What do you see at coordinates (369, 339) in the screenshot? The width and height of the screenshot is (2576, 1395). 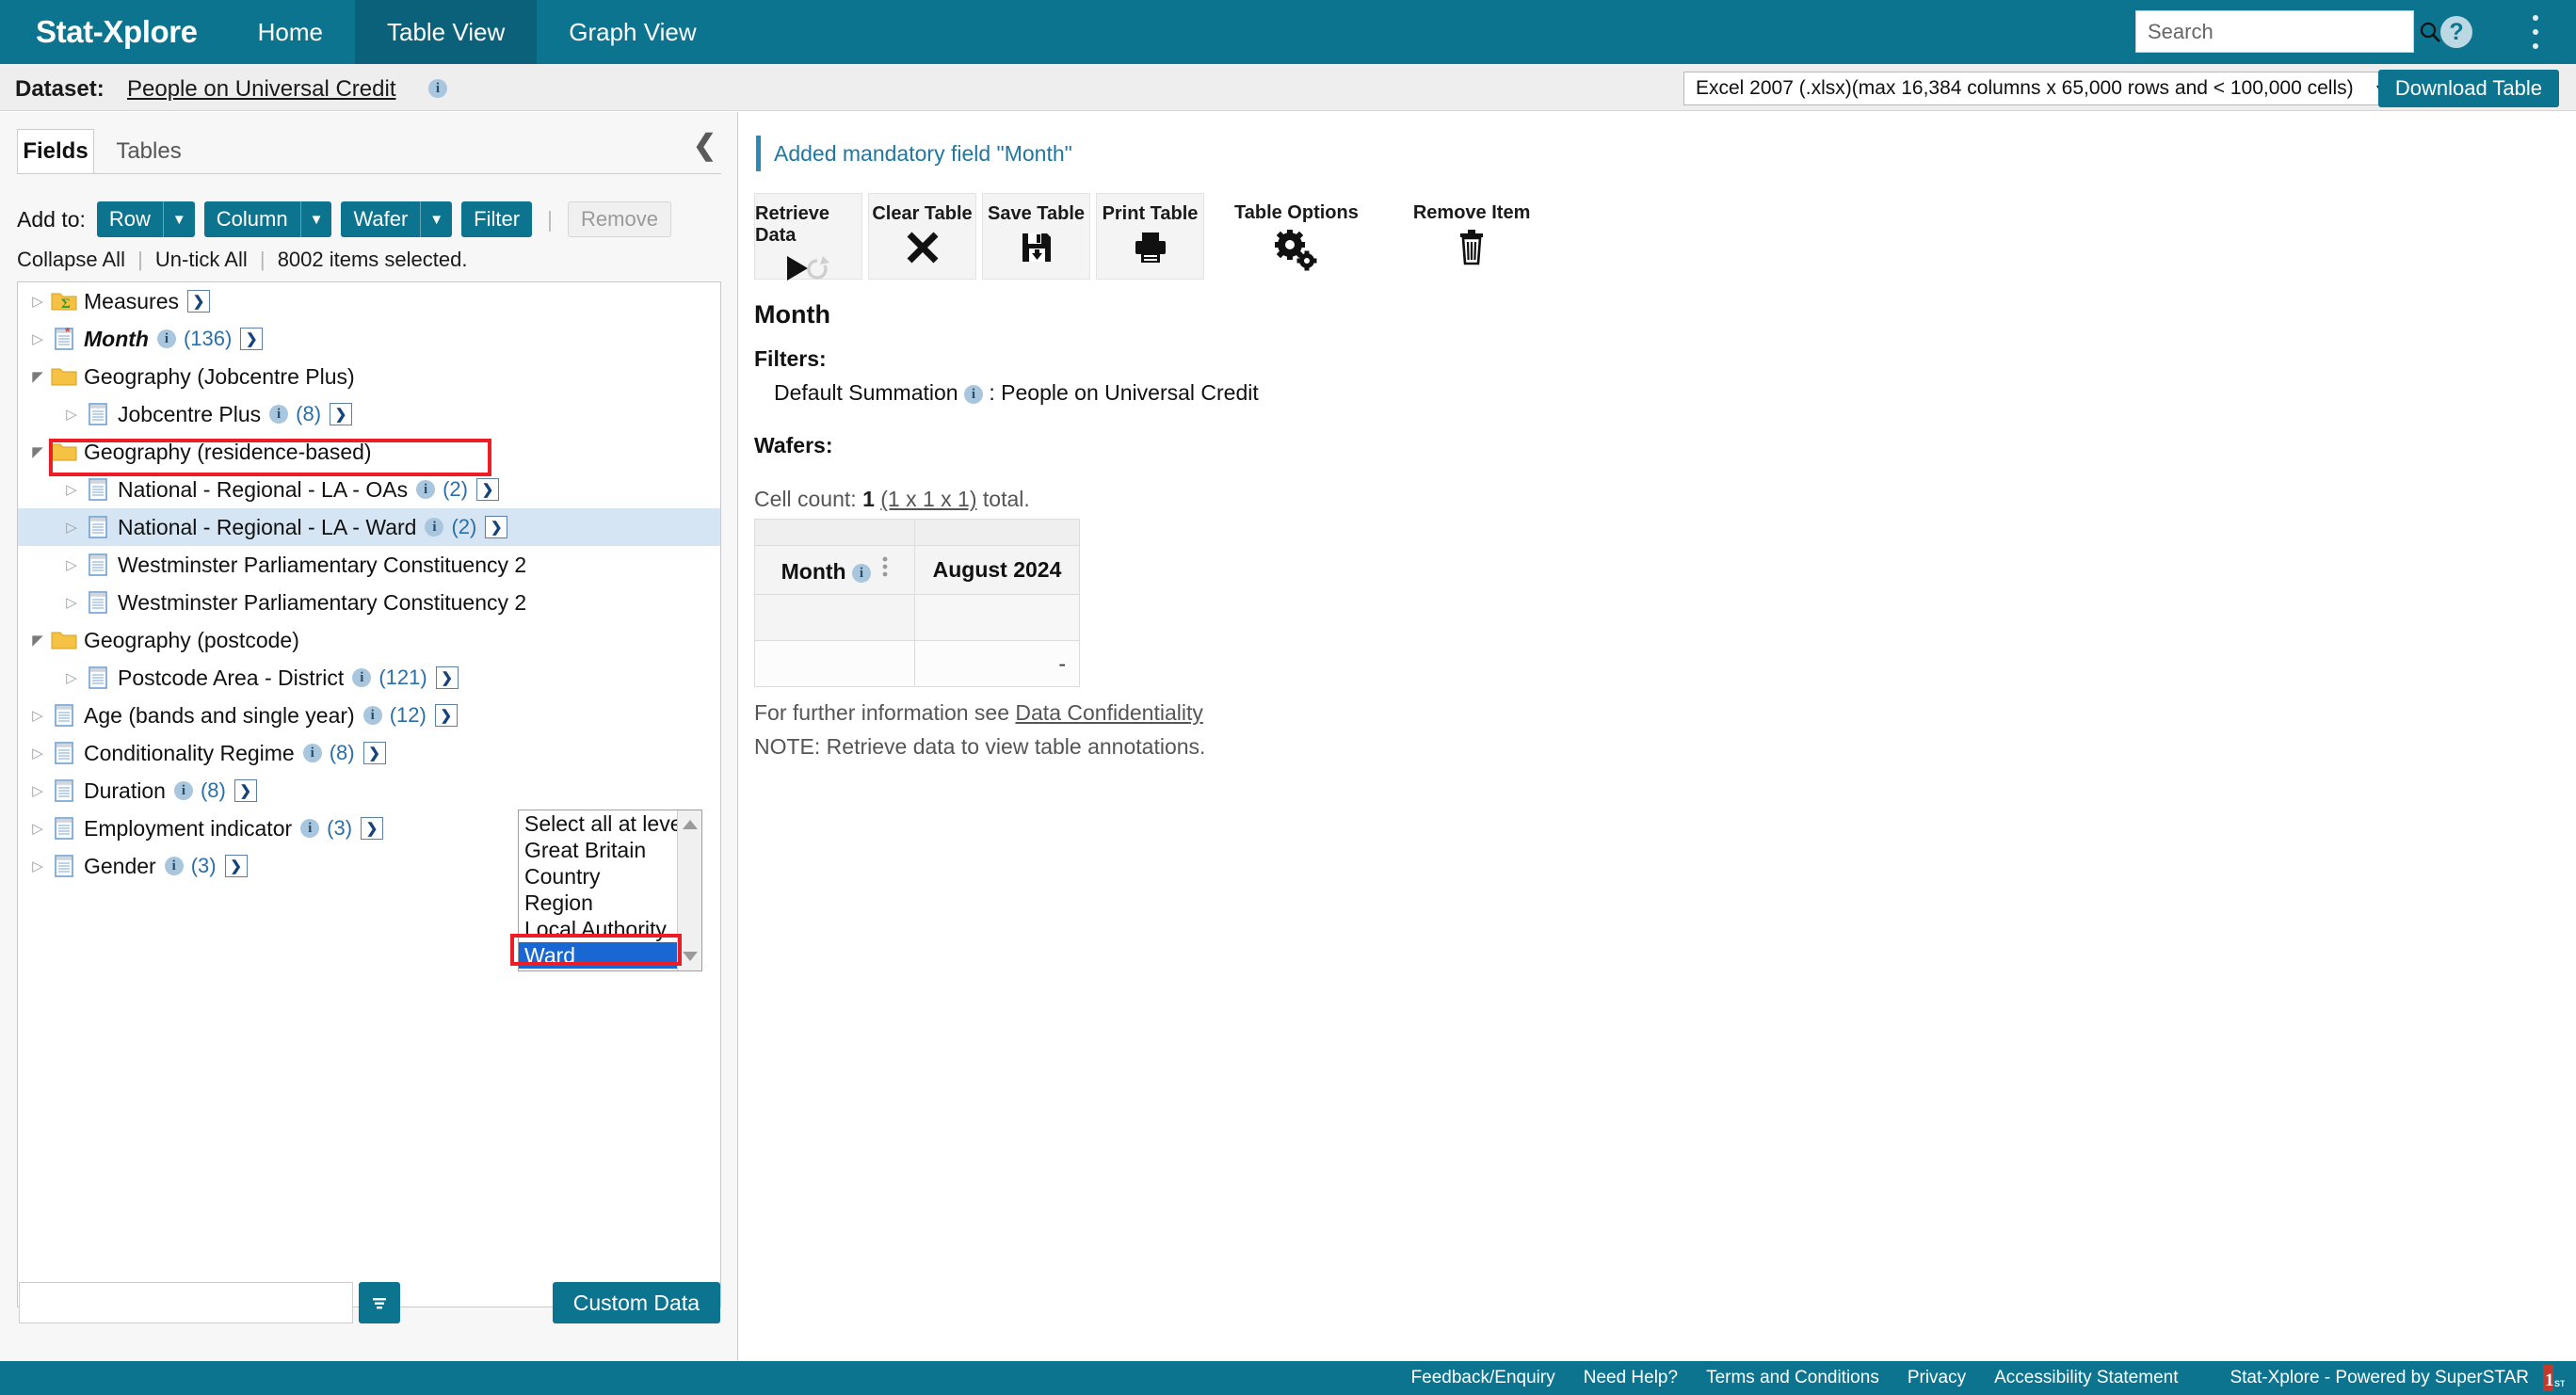 I see `tree-node: ▷ * Month i (136) ❯` at bounding box center [369, 339].